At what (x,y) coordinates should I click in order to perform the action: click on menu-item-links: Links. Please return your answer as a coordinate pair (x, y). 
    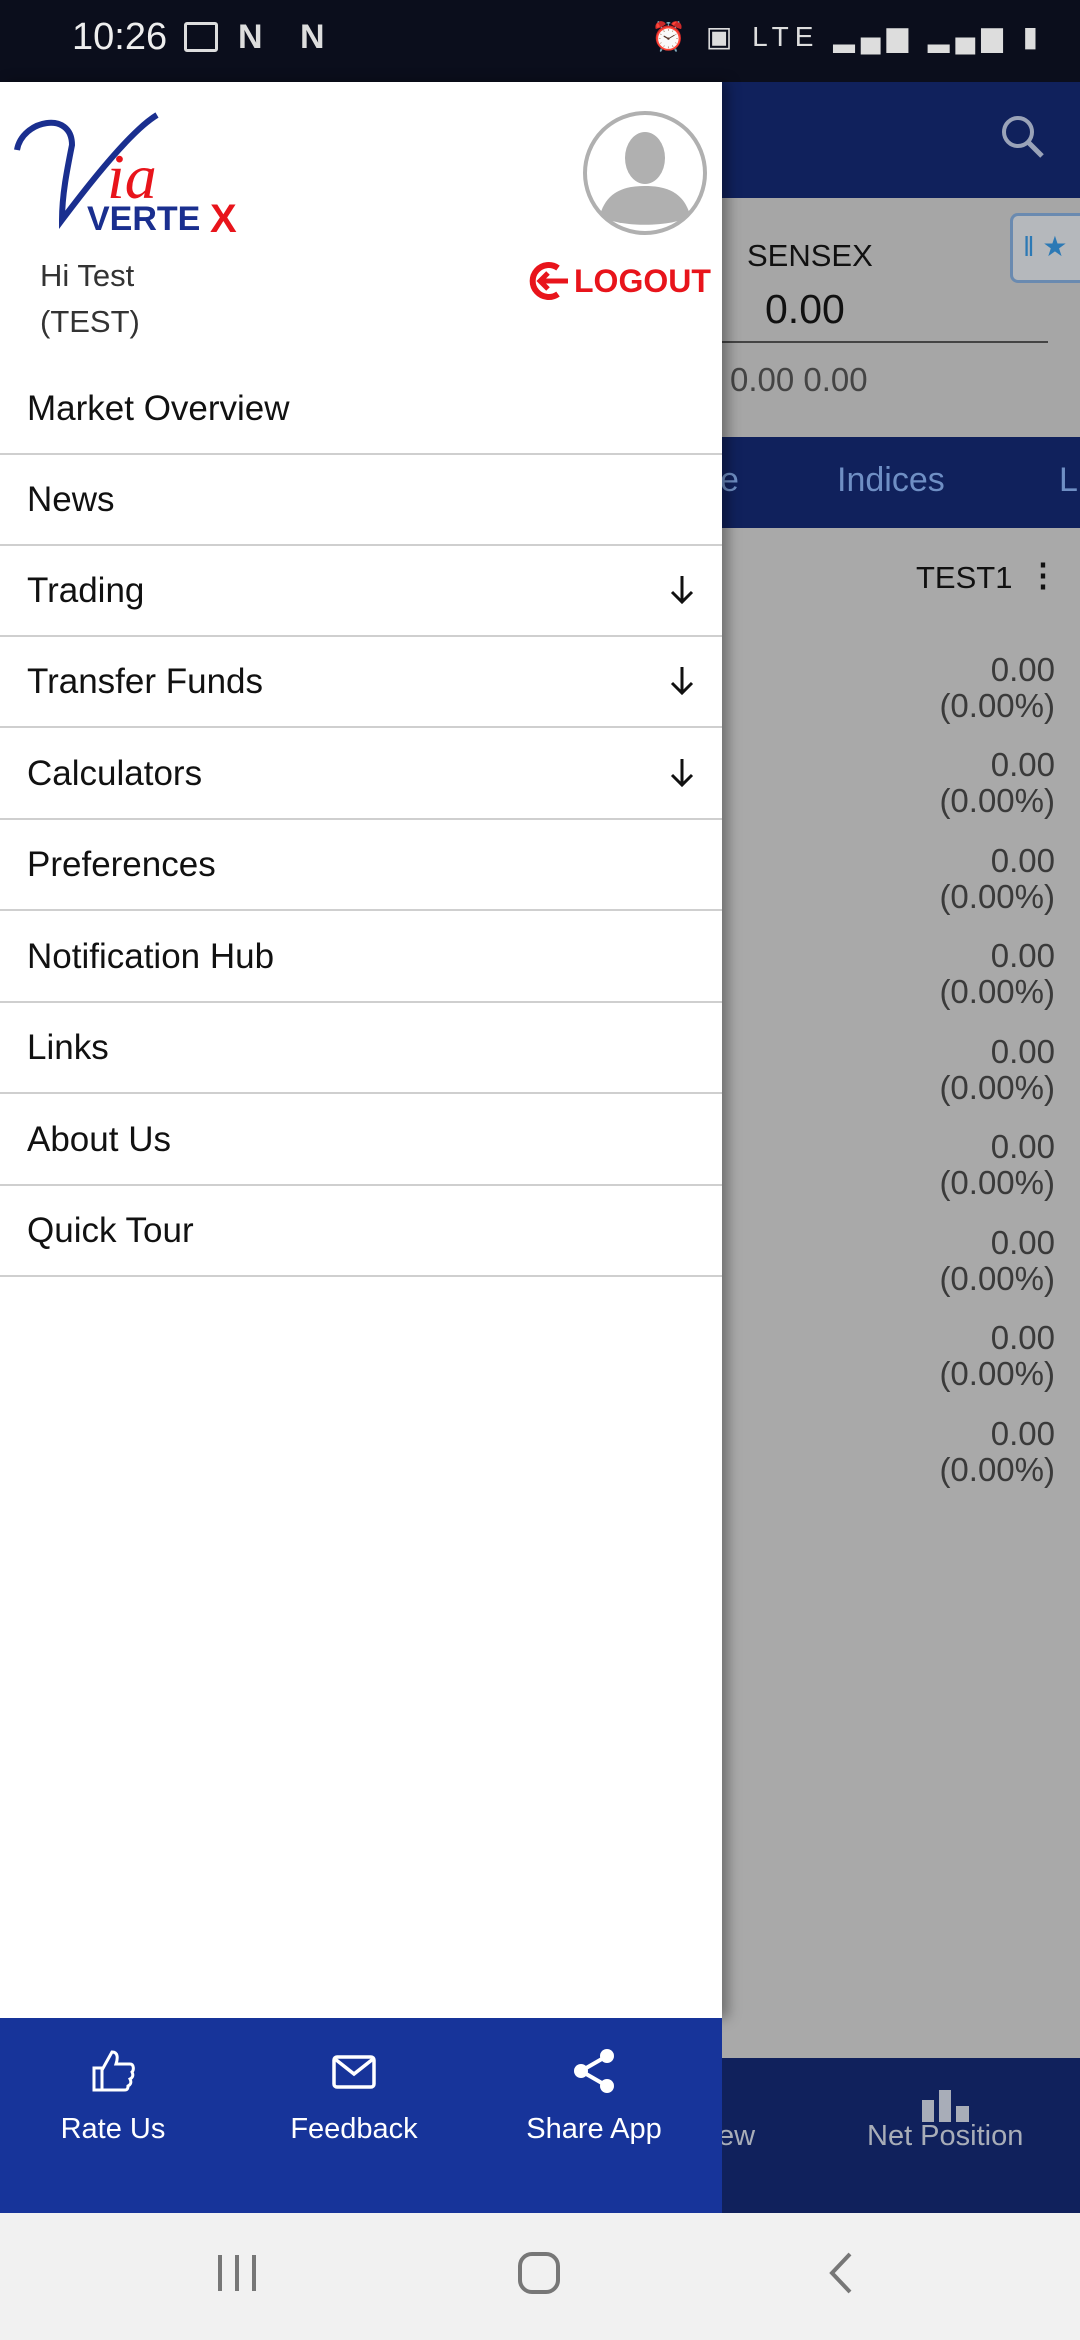
    Looking at the image, I should click on (361, 1048).